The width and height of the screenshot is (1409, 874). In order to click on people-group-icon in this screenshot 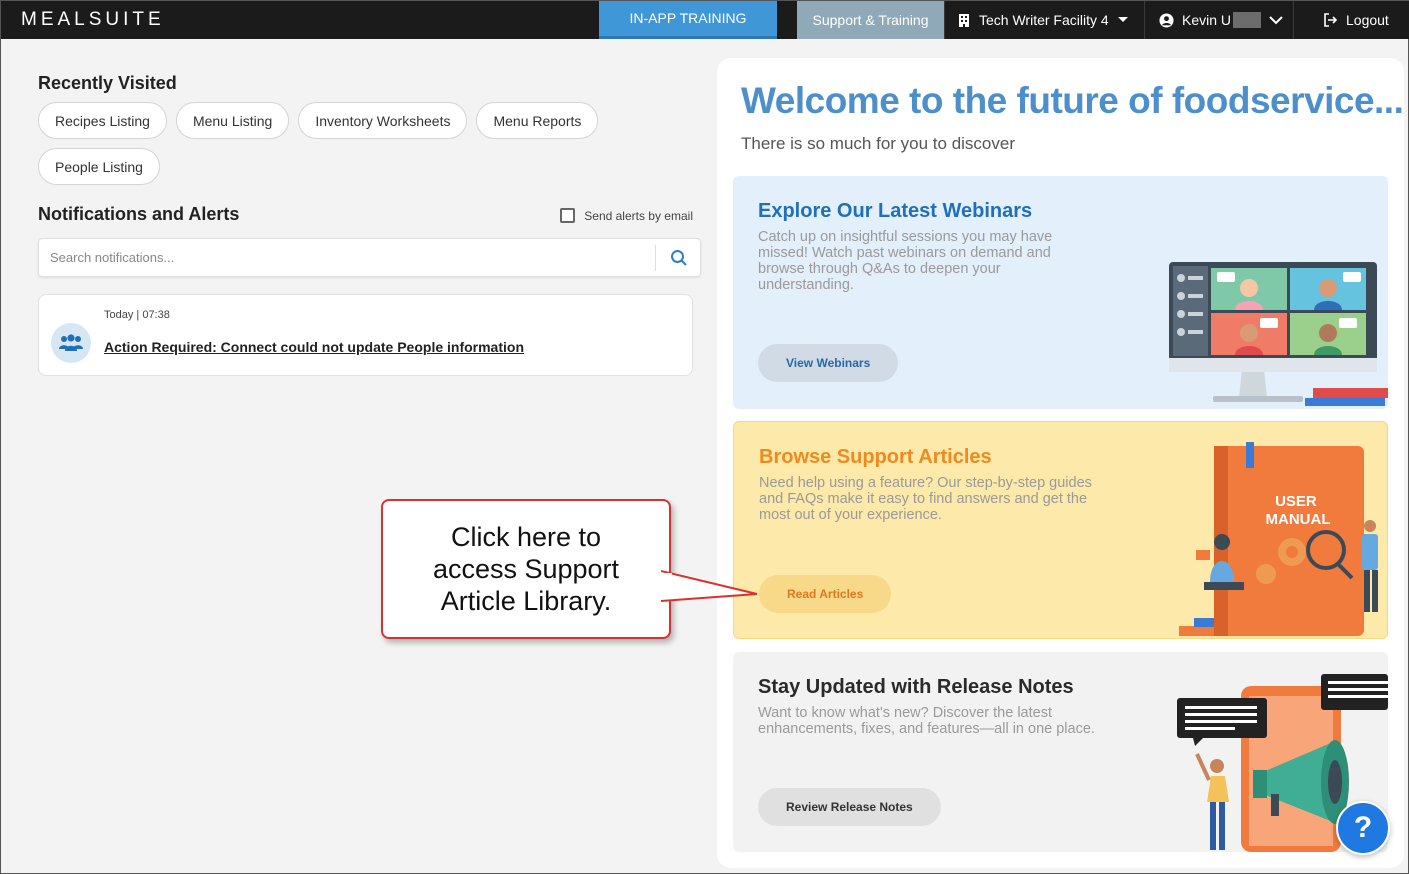, I will do `click(71, 343)`.